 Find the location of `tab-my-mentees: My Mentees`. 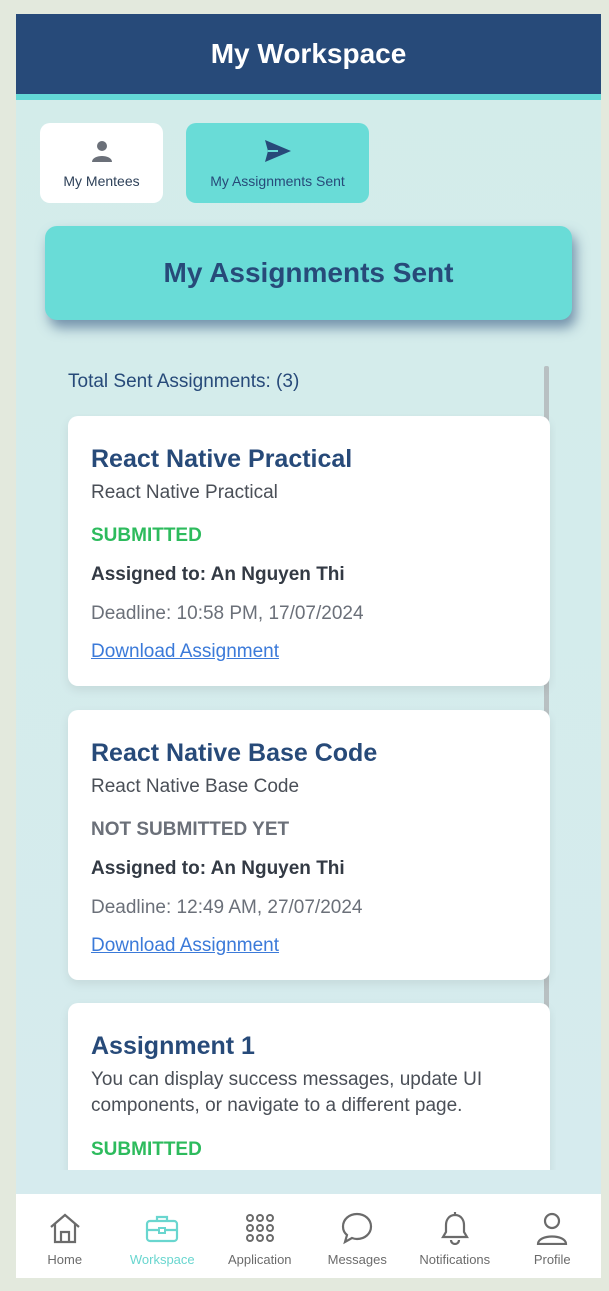

tab-my-mentees: My Mentees is located at coordinates (101, 163).